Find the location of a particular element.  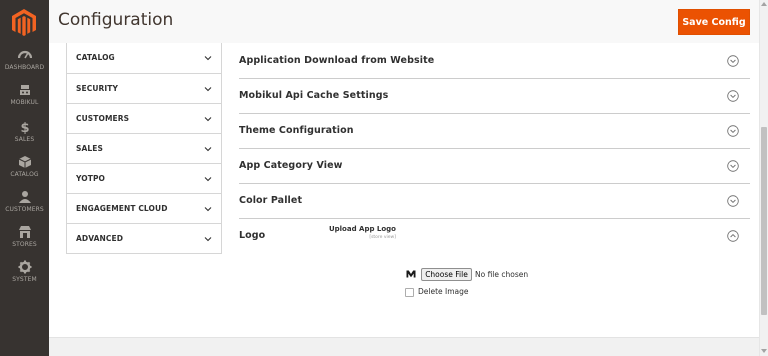

section-title: App Category View is located at coordinates (291, 165).